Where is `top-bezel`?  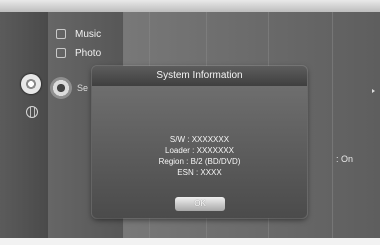 top-bezel is located at coordinates (190, 6).